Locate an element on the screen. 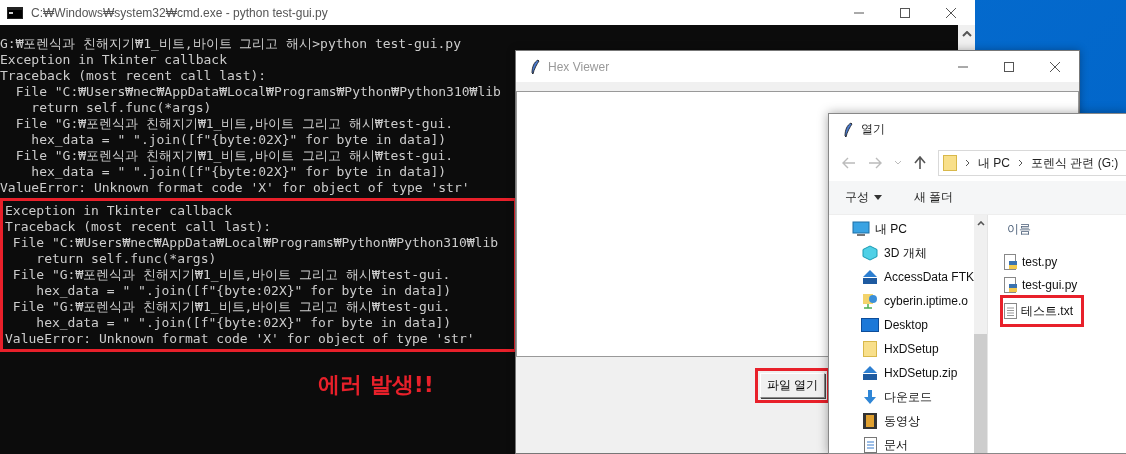 The width and height of the screenshot is (1126, 454). up-arrow-icon is located at coordinates (920, 163).